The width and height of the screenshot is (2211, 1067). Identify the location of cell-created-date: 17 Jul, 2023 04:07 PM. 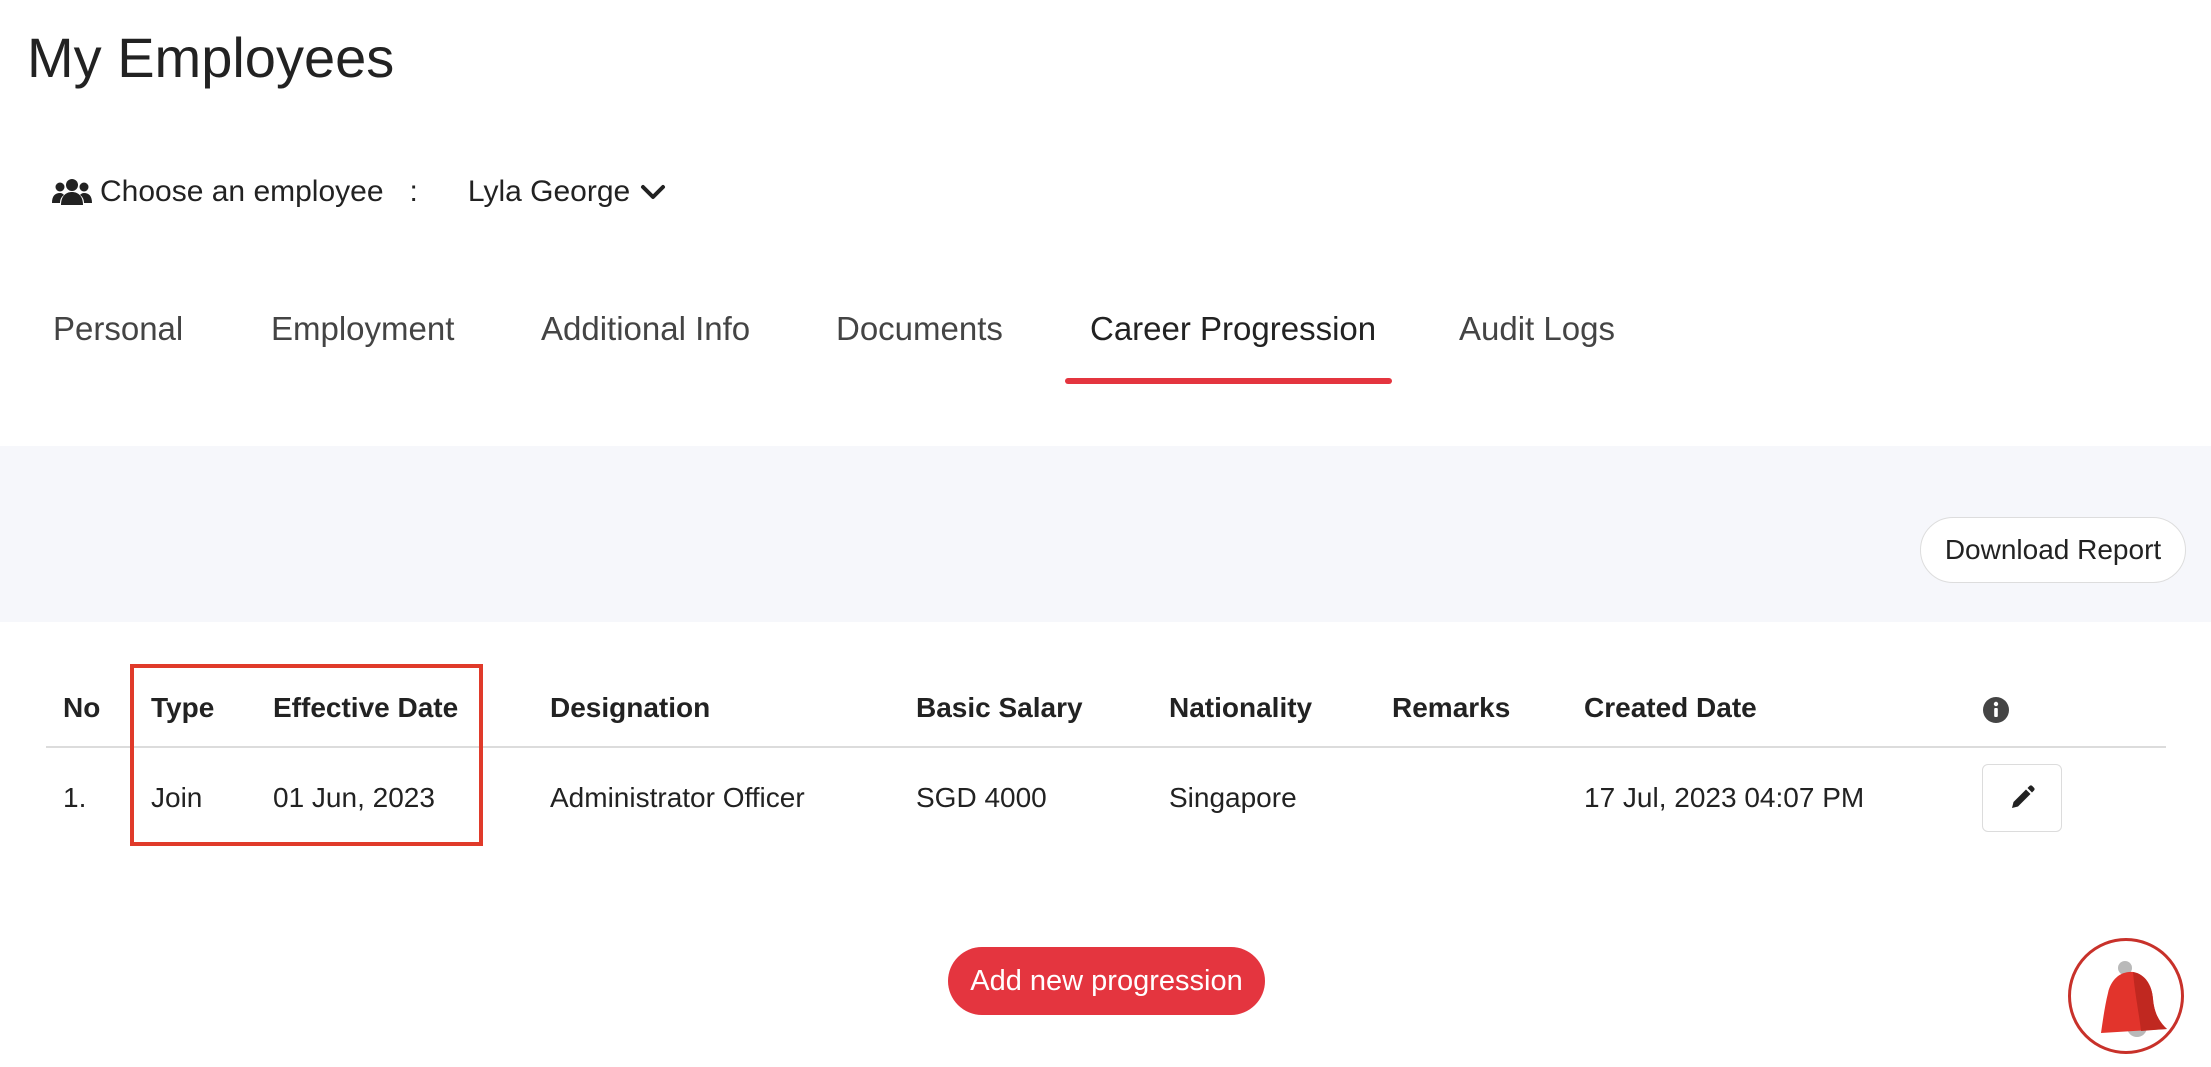
(1724, 797).